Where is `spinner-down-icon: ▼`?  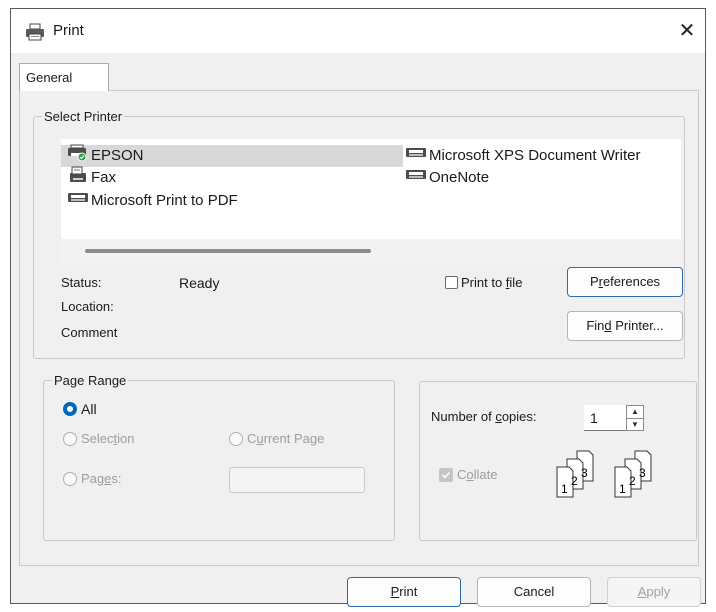 spinner-down-icon: ▼ is located at coordinates (635, 425).